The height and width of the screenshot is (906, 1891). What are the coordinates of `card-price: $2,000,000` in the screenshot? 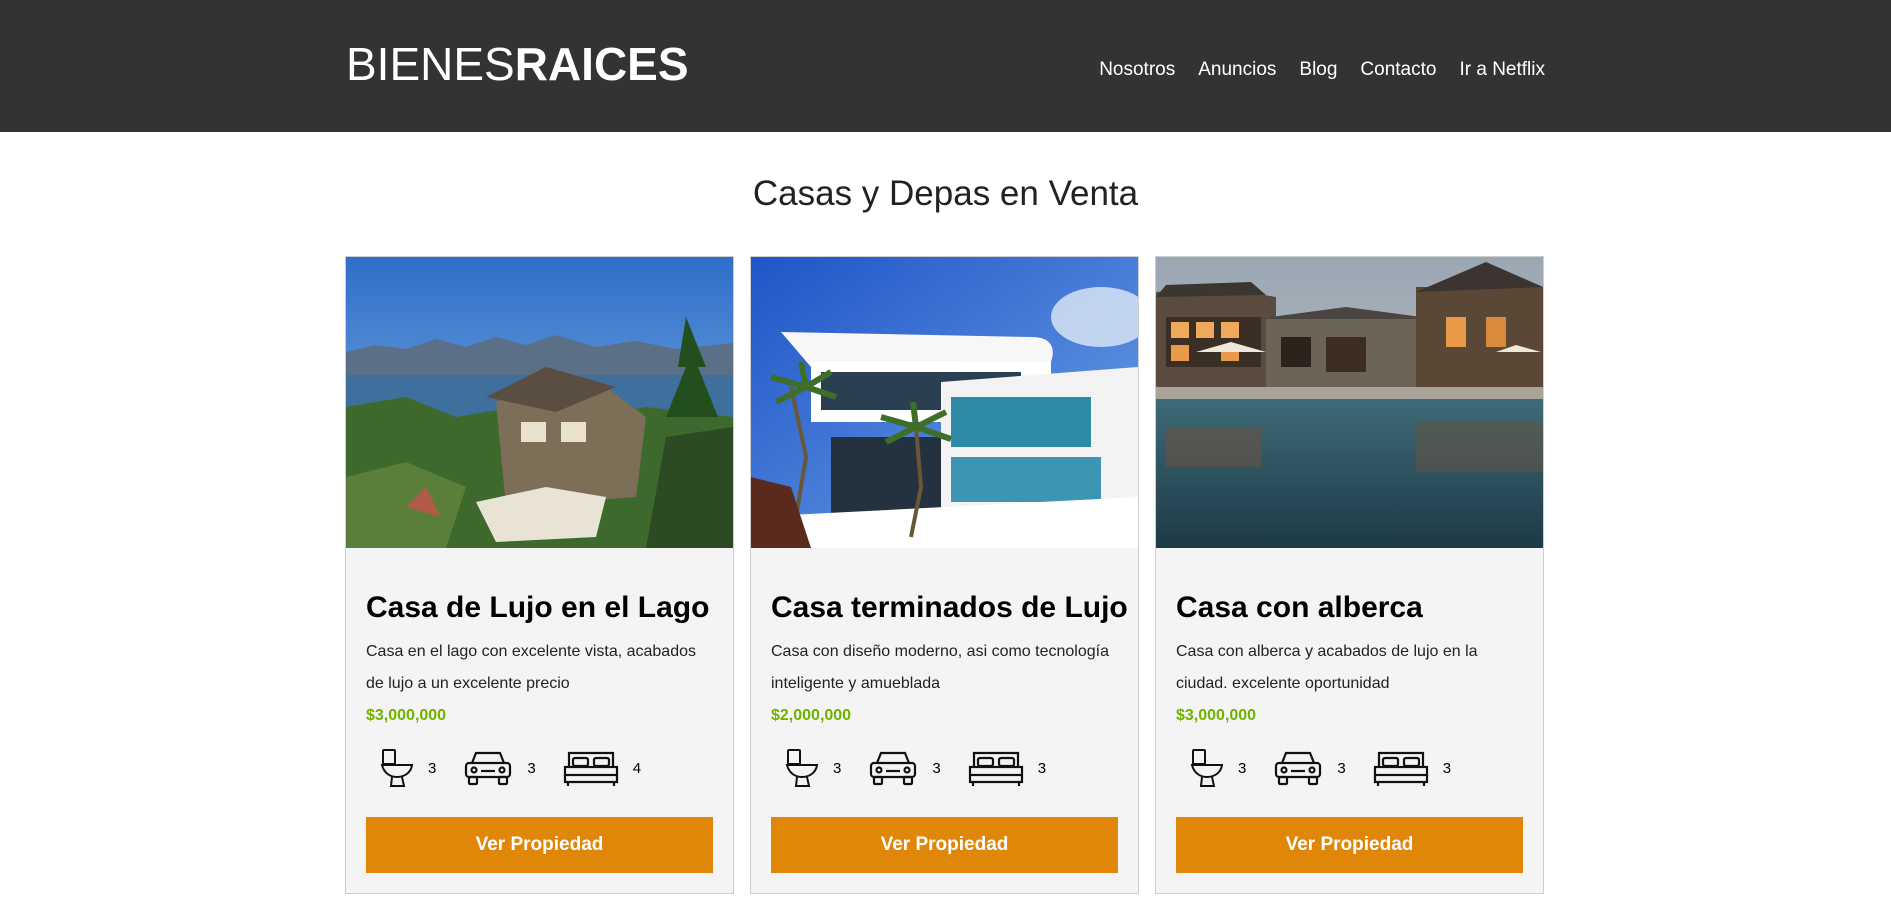 It's located at (811, 715).